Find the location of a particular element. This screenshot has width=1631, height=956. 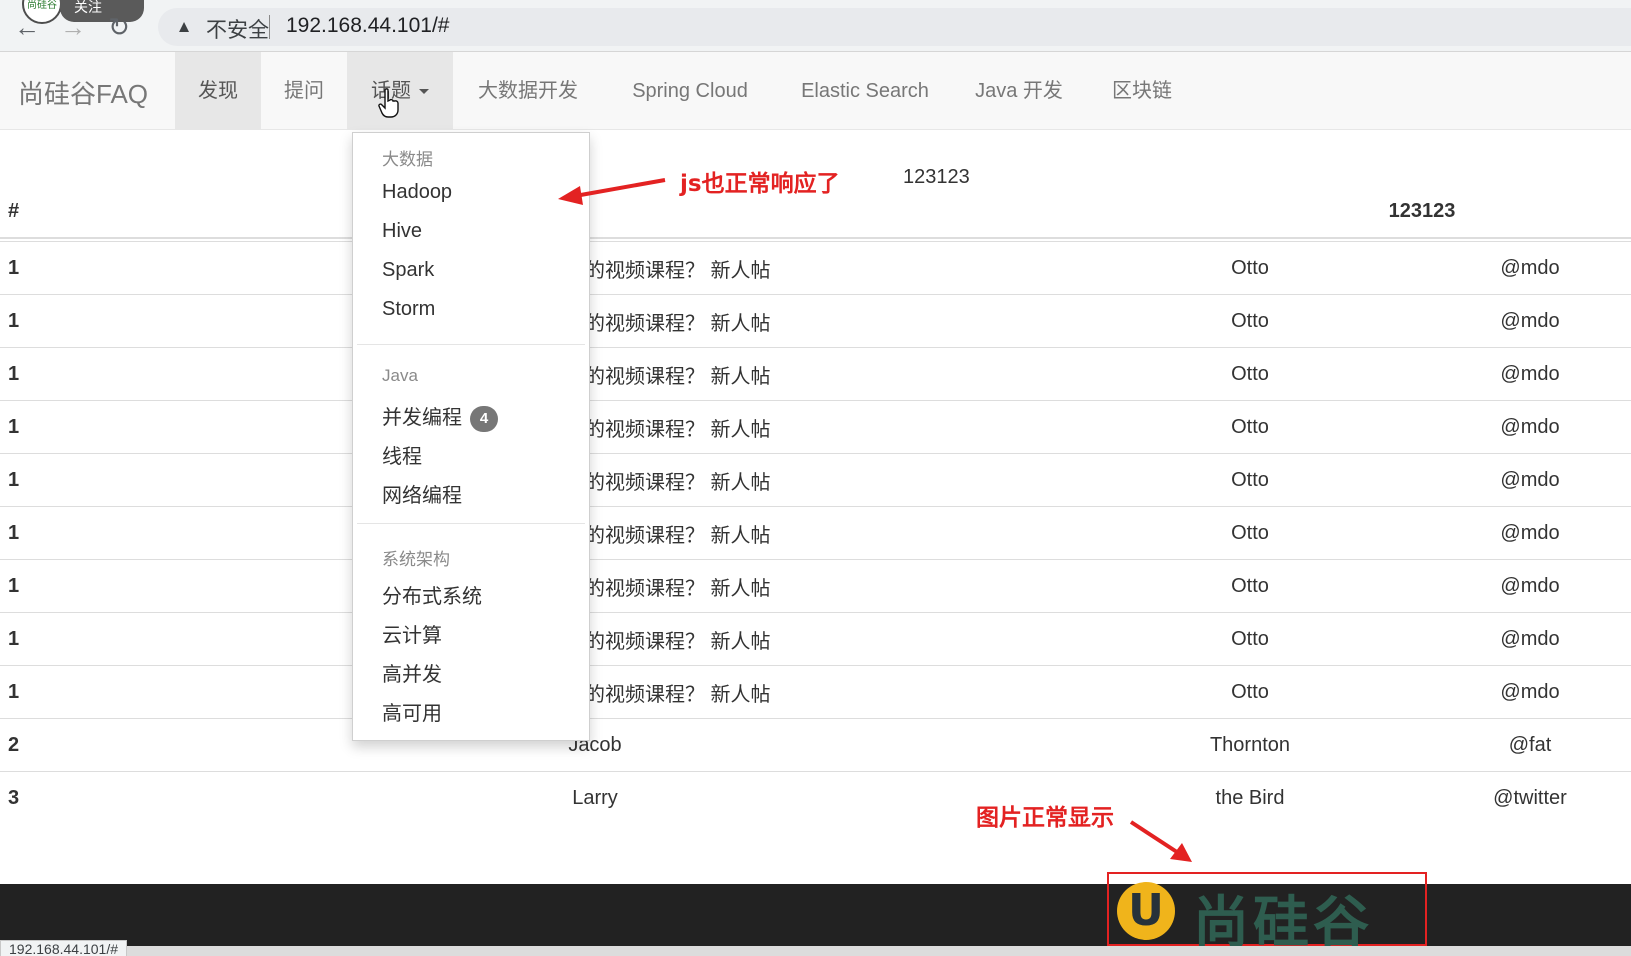

menu-item-concurrency: 并发编程 4 is located at coordinates (440, 416).